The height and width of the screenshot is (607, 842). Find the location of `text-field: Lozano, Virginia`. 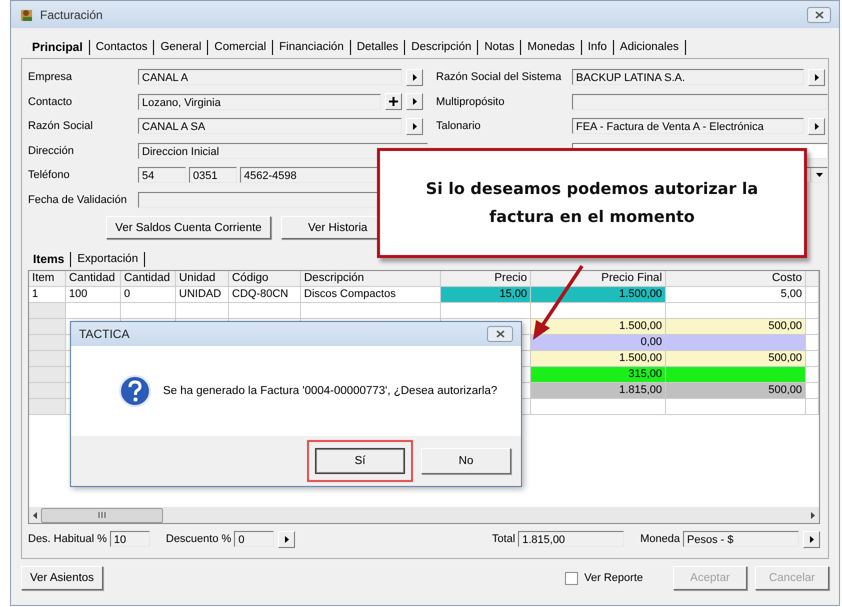

text-field: Lozano, Virginia is located at coordinates (259, 102).